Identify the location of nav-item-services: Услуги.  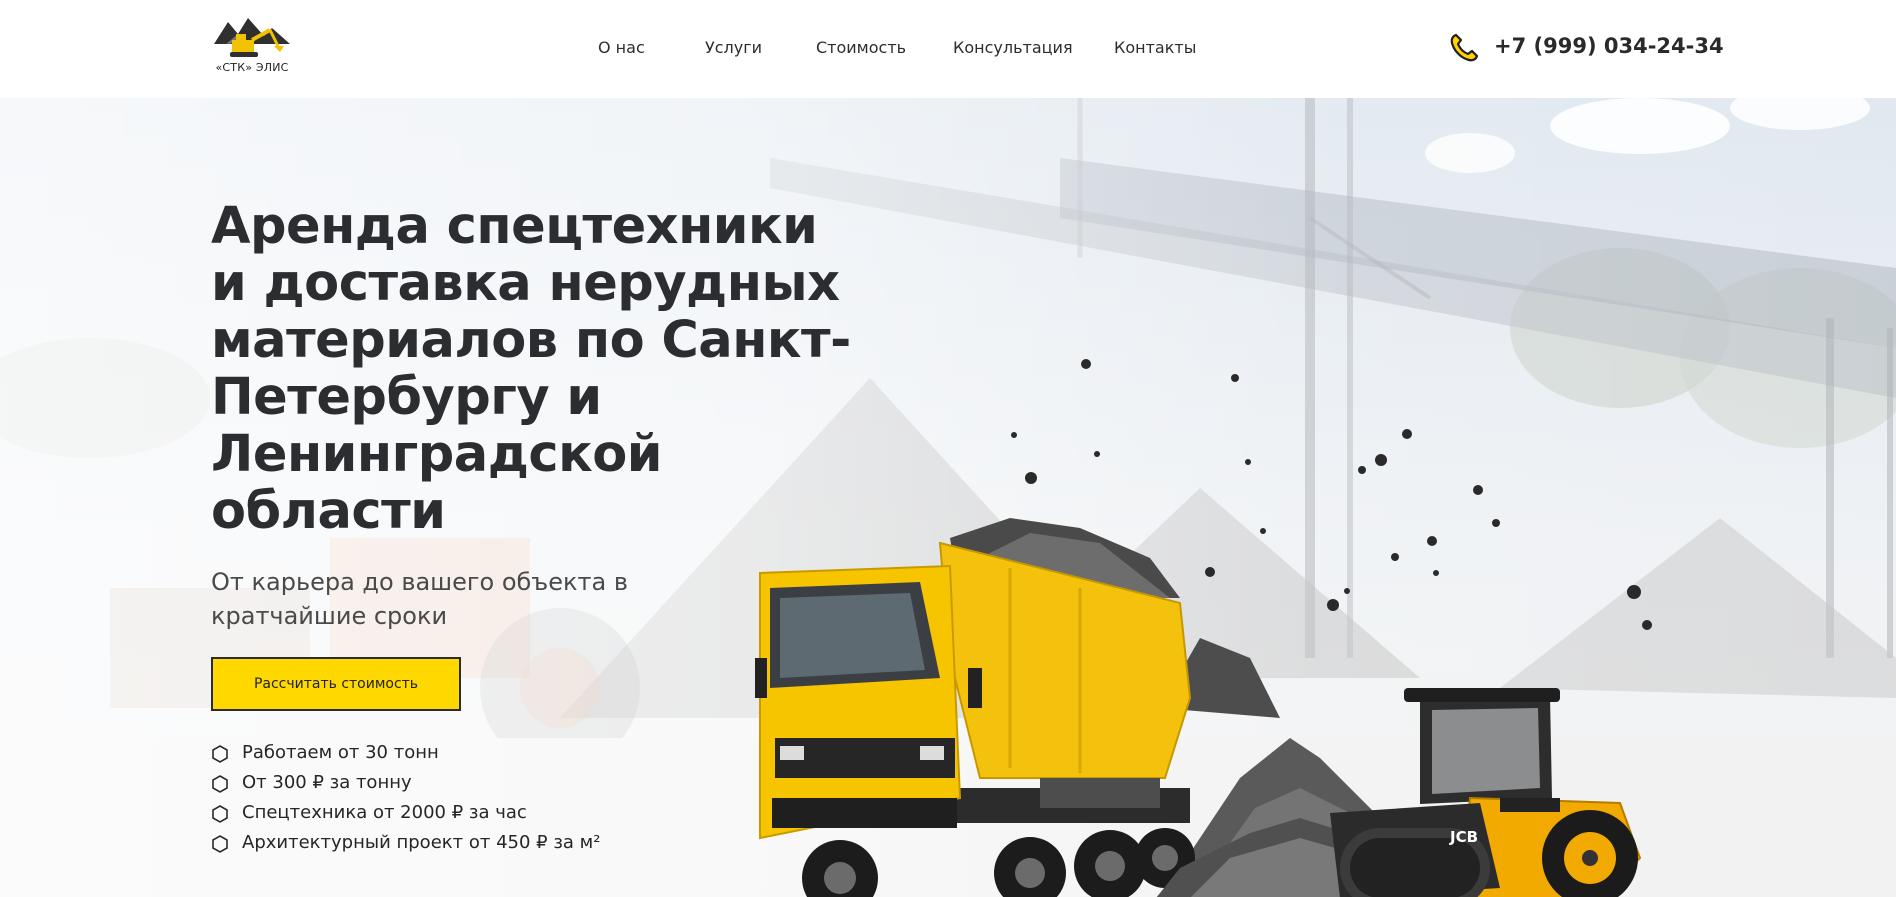
(733, 47).